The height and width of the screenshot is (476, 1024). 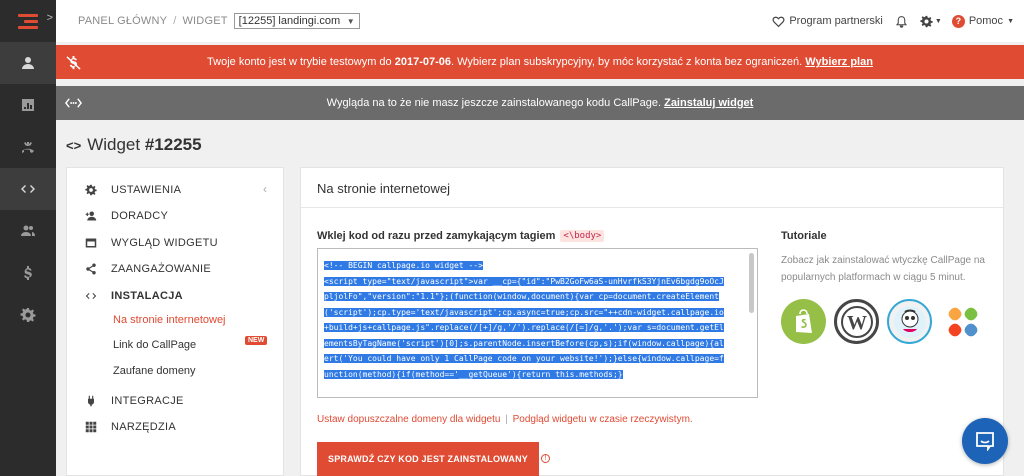 I want to click on rail-item-widget, so click(x=28, y=189).